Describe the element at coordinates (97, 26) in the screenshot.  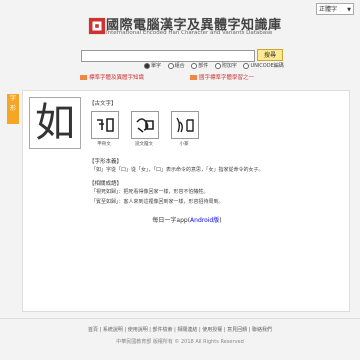
I see `site-logo-icon` at that location.